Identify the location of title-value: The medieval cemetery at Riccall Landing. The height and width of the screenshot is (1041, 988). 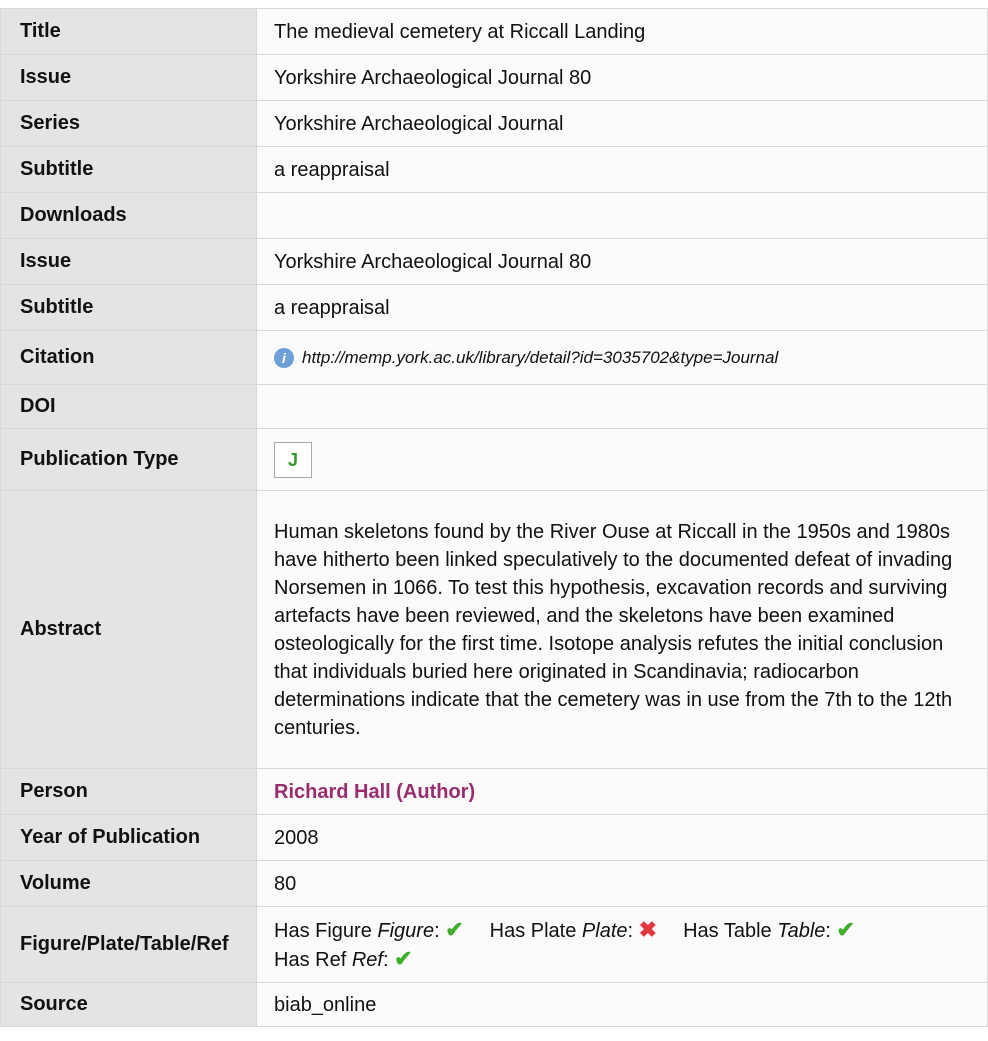
(622, 31).